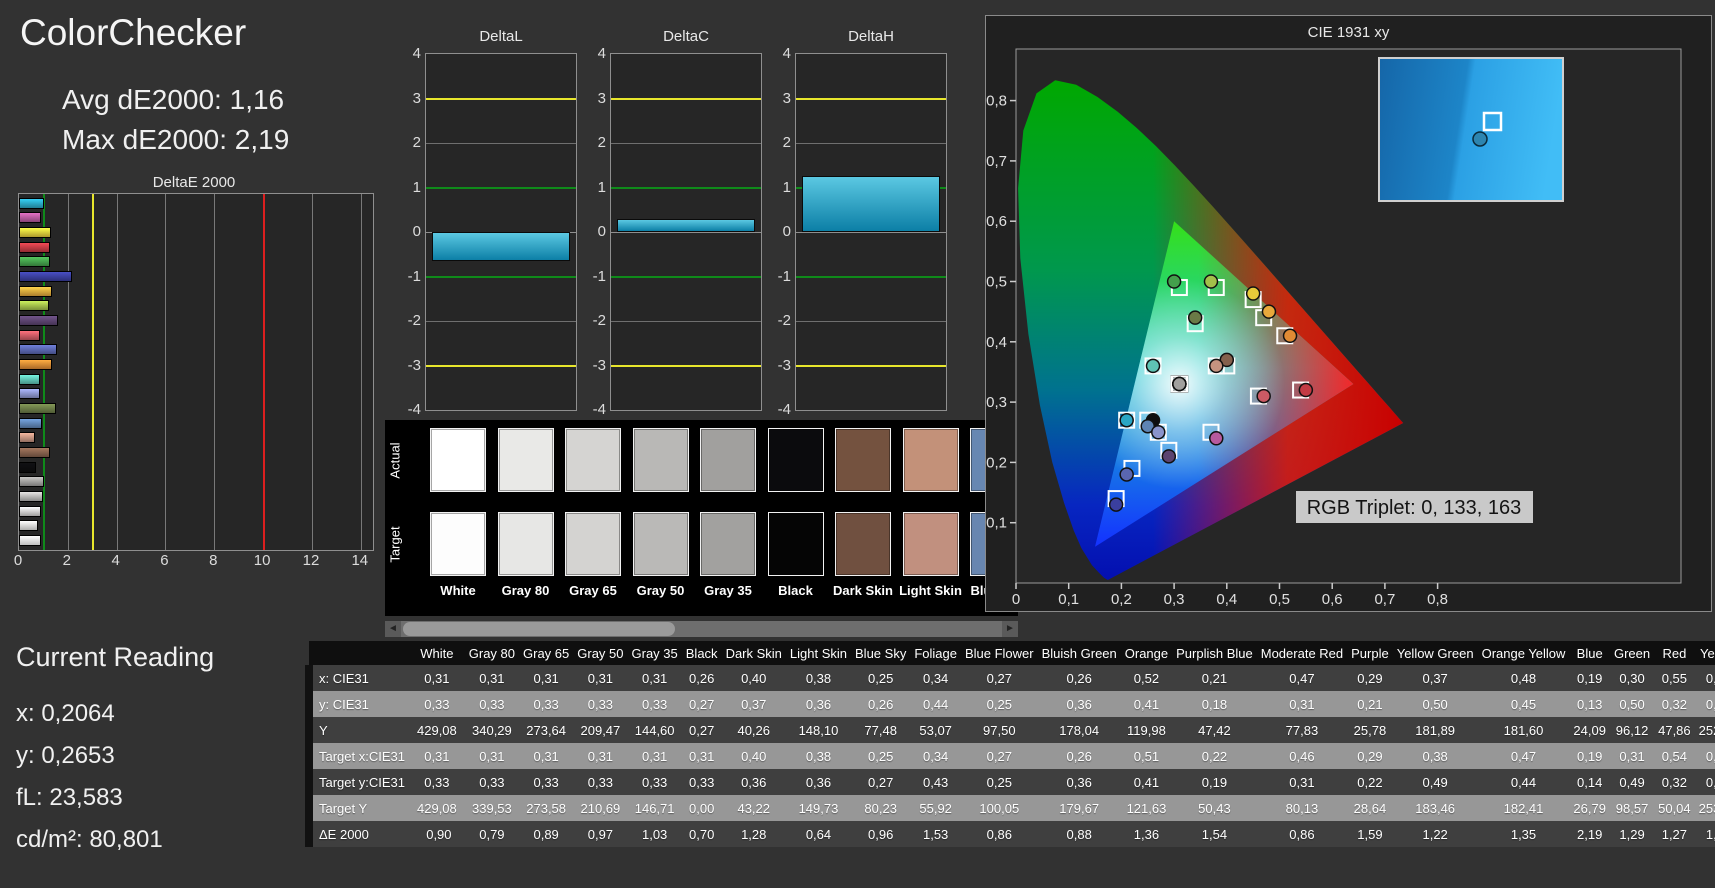  Describe the element at coordinates (361, 653) in the screenshot. I see `table-corner` at that location.